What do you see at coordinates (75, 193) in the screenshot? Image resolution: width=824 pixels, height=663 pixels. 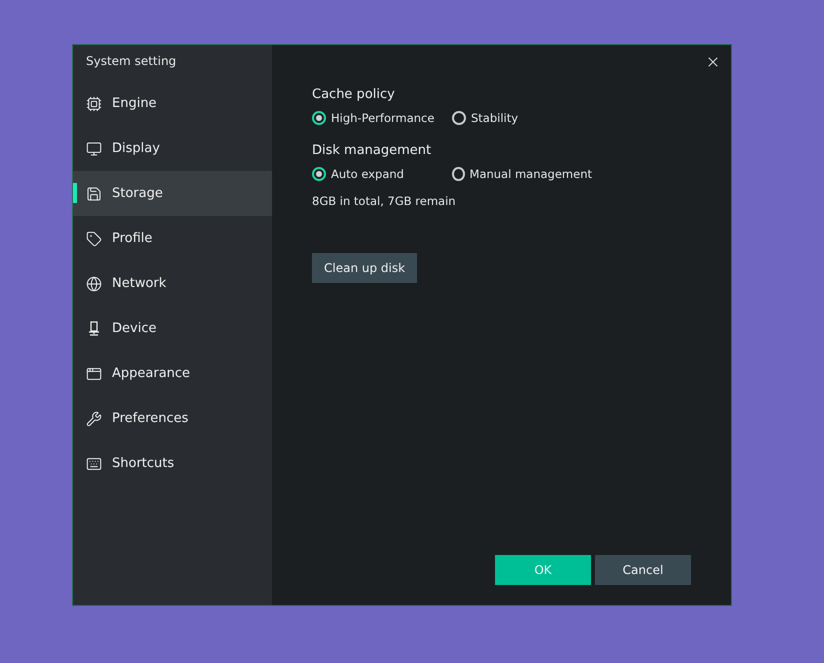 I see `selection-indicator` at bounding box center [75, 193].